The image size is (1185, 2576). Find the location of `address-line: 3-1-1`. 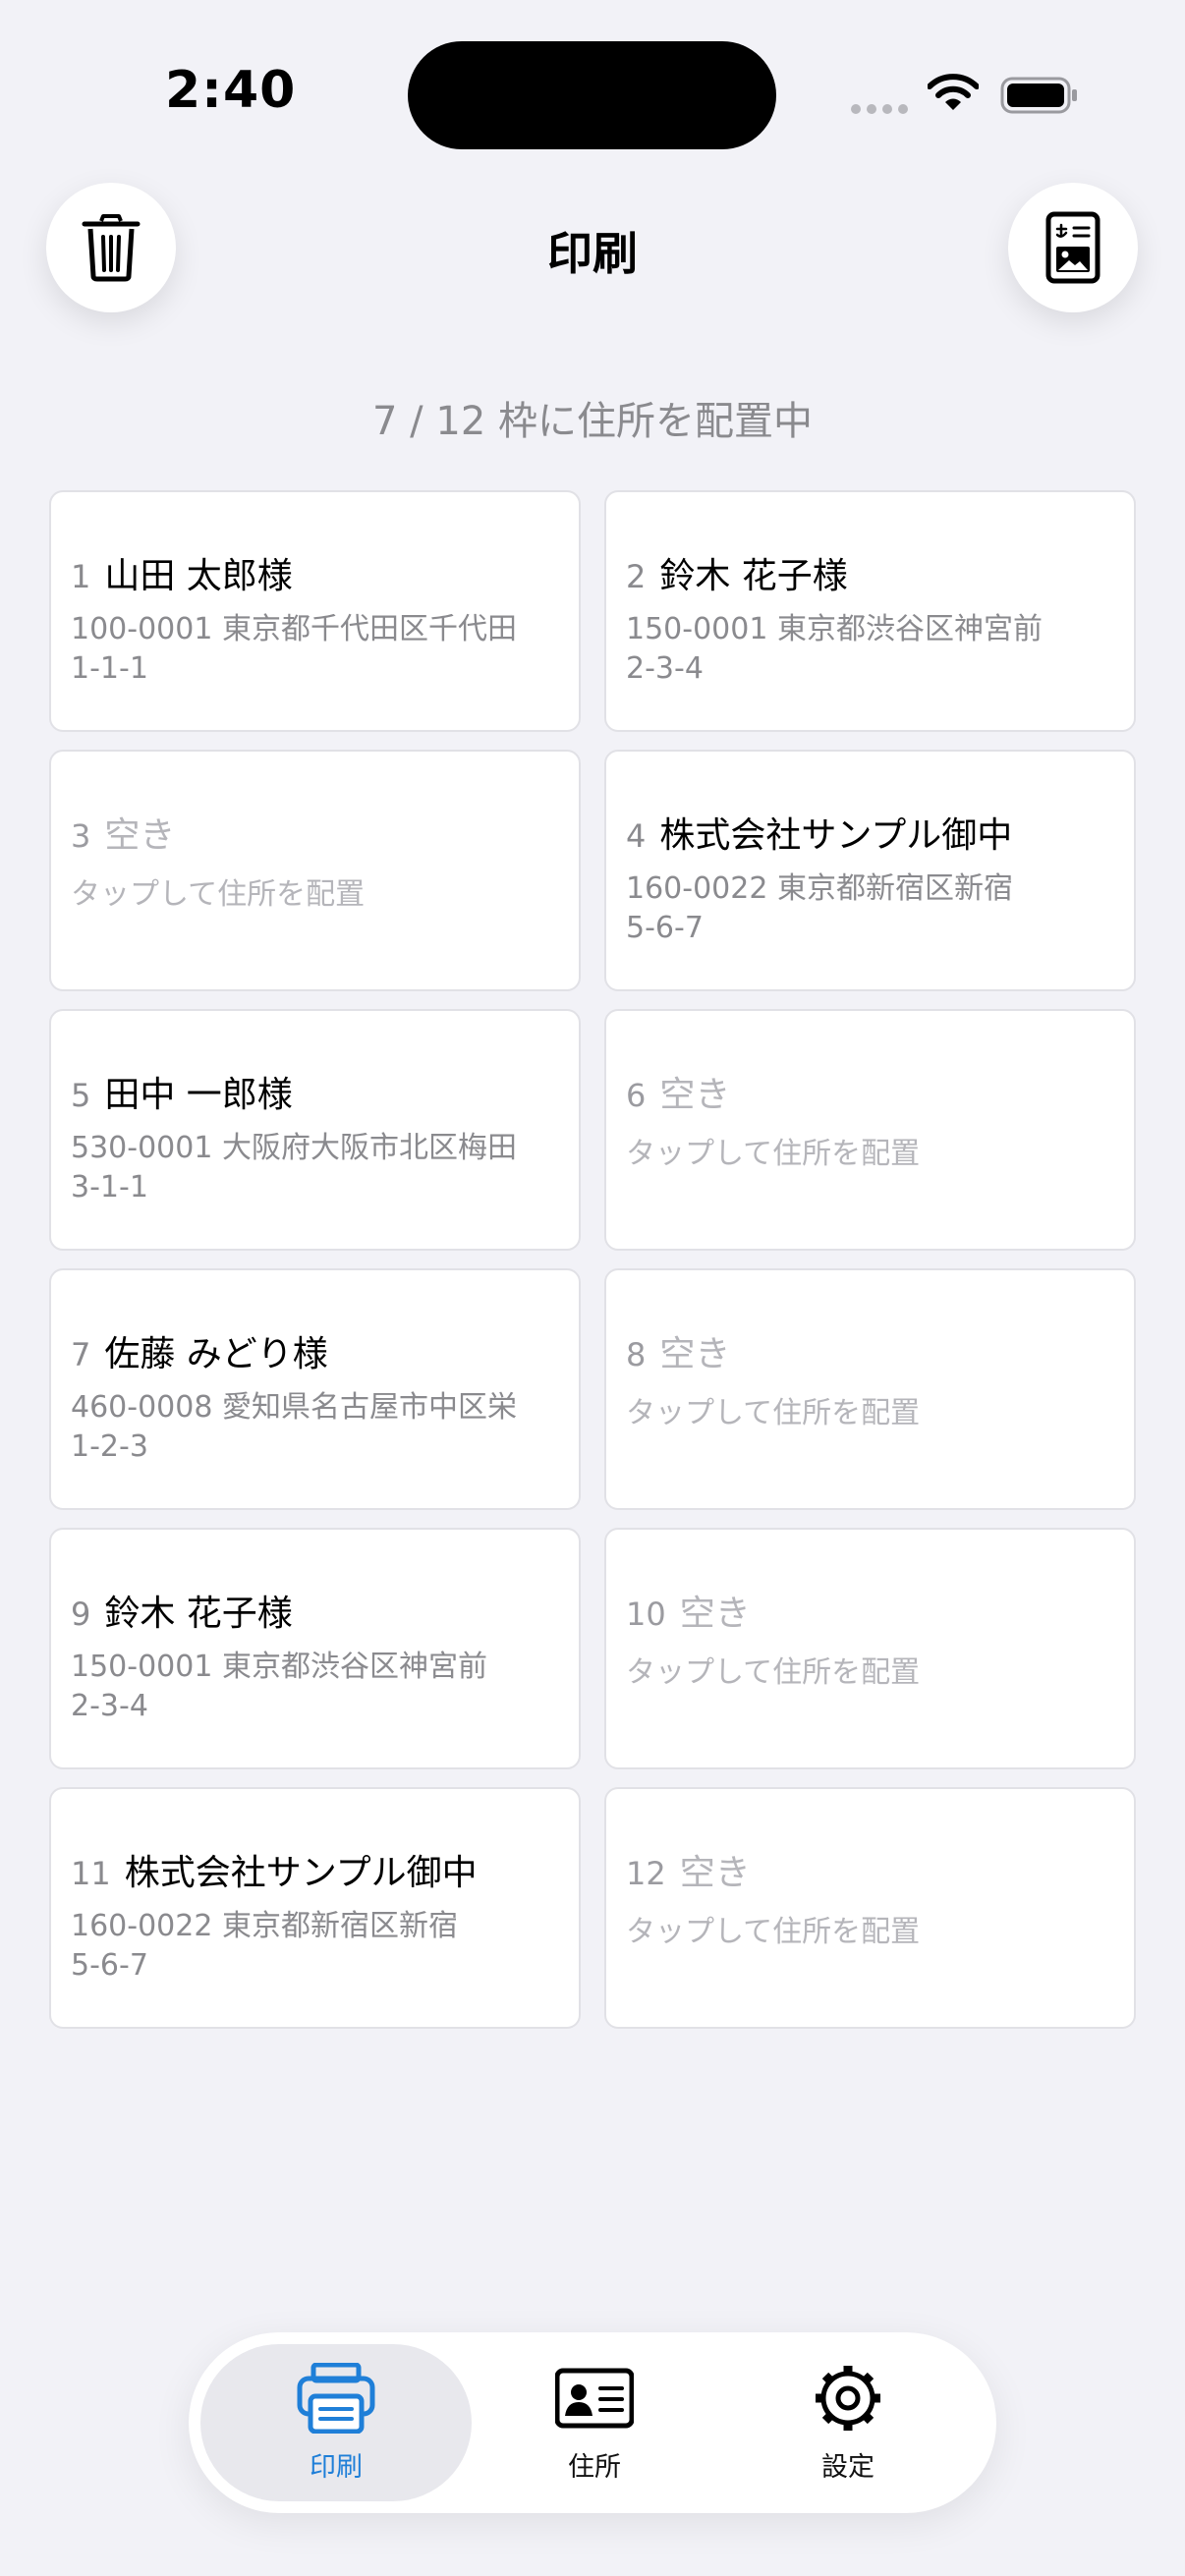

address-line: 3-1-1 is located at coordinates (110, 1187).